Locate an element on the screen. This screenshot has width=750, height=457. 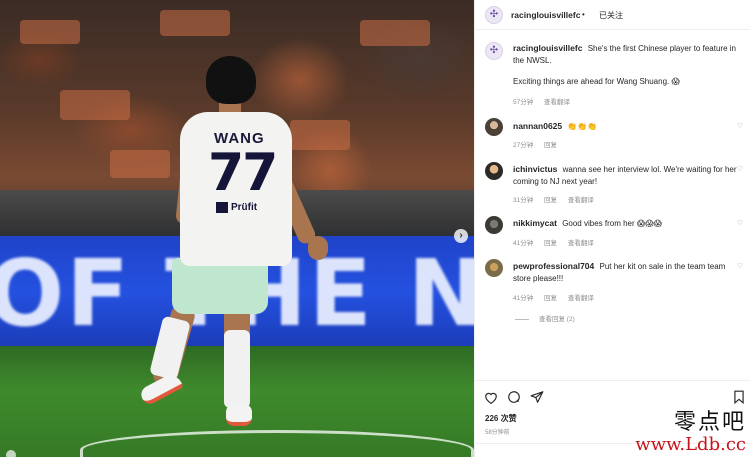
comment-username: nikkimycat is located at coordinates (535, 223).